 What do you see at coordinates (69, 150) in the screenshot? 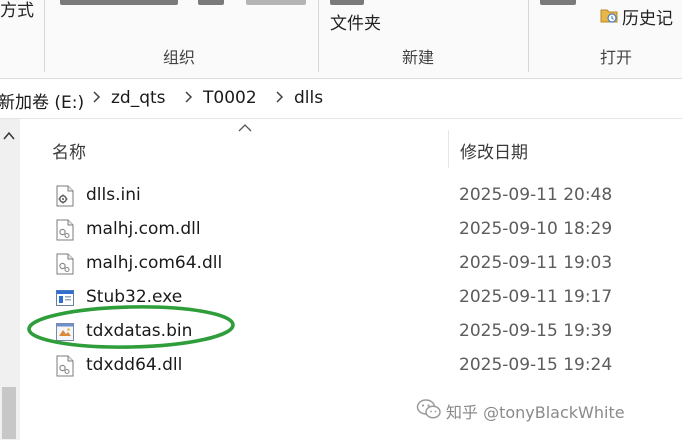
I see `column-header-name: 名称` at bounding box center [69, 150].